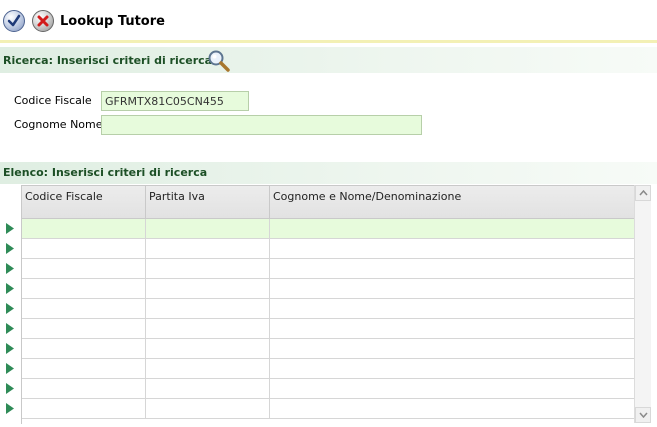 This screenshot has width=657, height=427. I want to click on chevron-down-icon, so click(643, 415).